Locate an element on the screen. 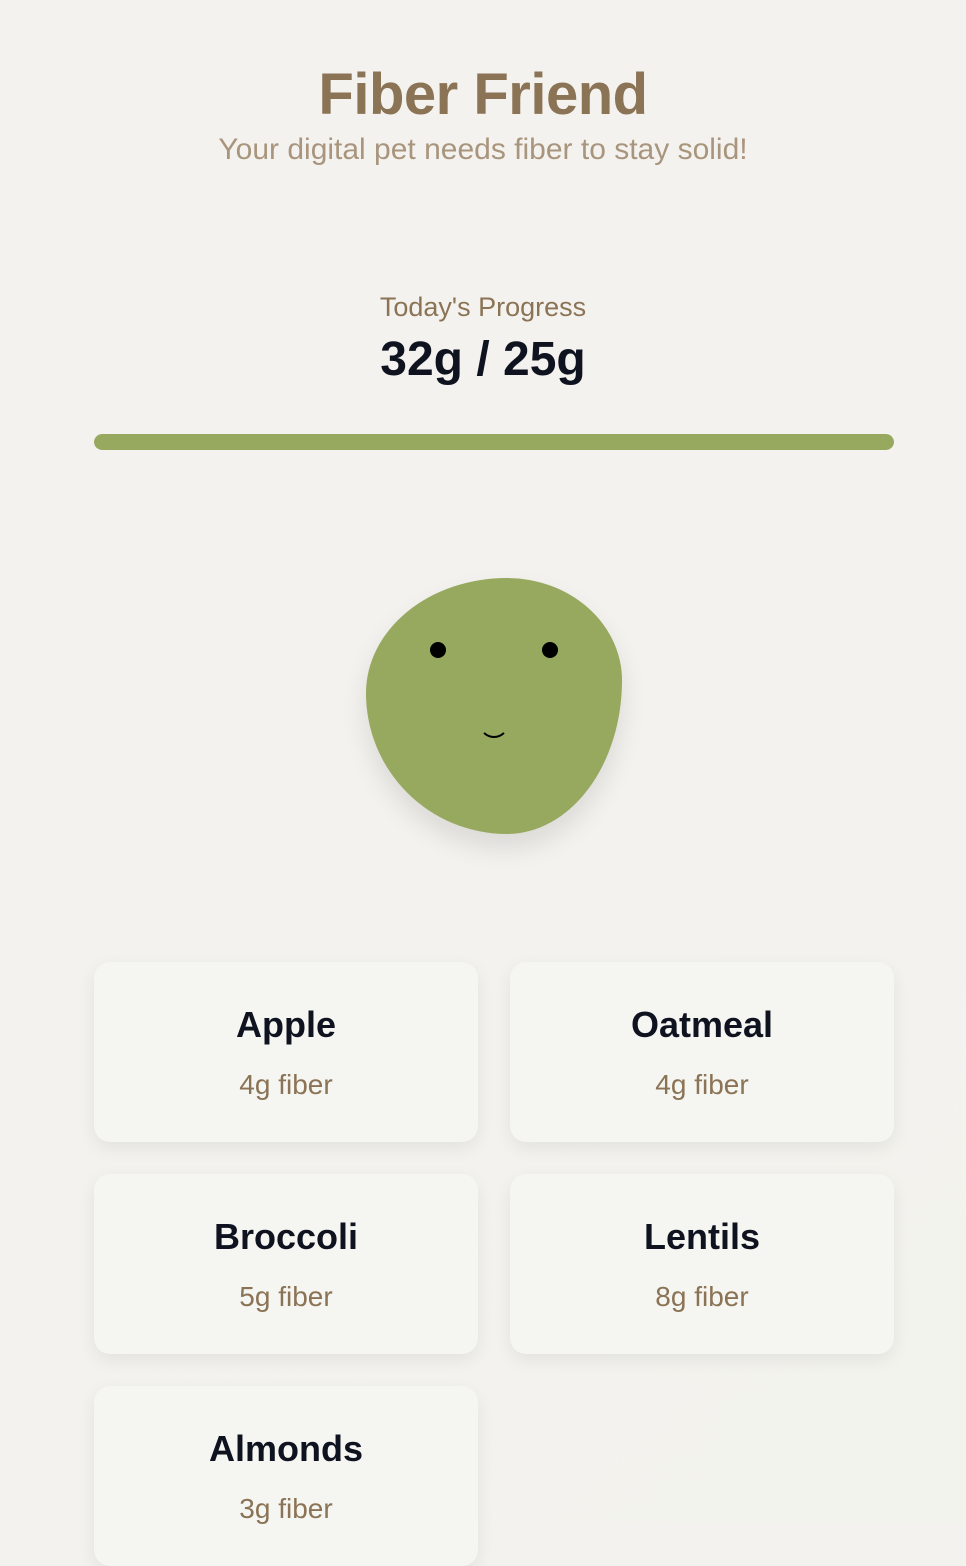 This screenshot has width=966, height=1566. pet-left-eye is located at coordinates (438, 650).